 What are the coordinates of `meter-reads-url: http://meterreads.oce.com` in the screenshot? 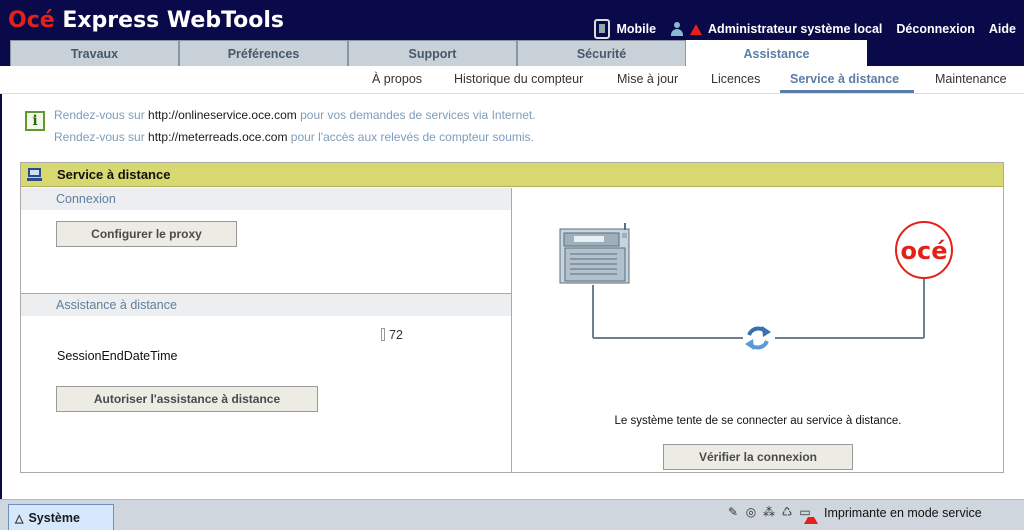 It's located at (218, 137).